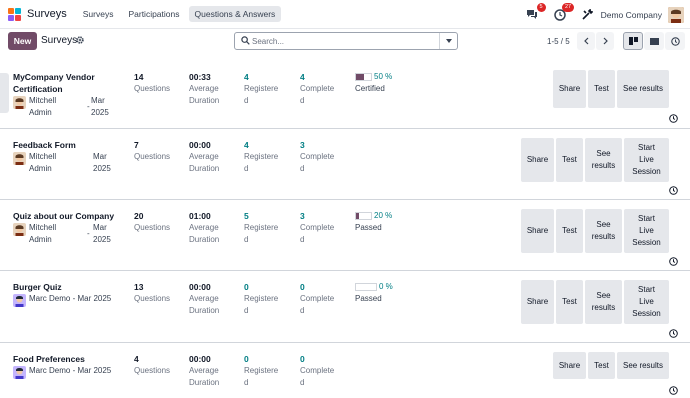  I want to click on pager-next-button, so click(605, 41).